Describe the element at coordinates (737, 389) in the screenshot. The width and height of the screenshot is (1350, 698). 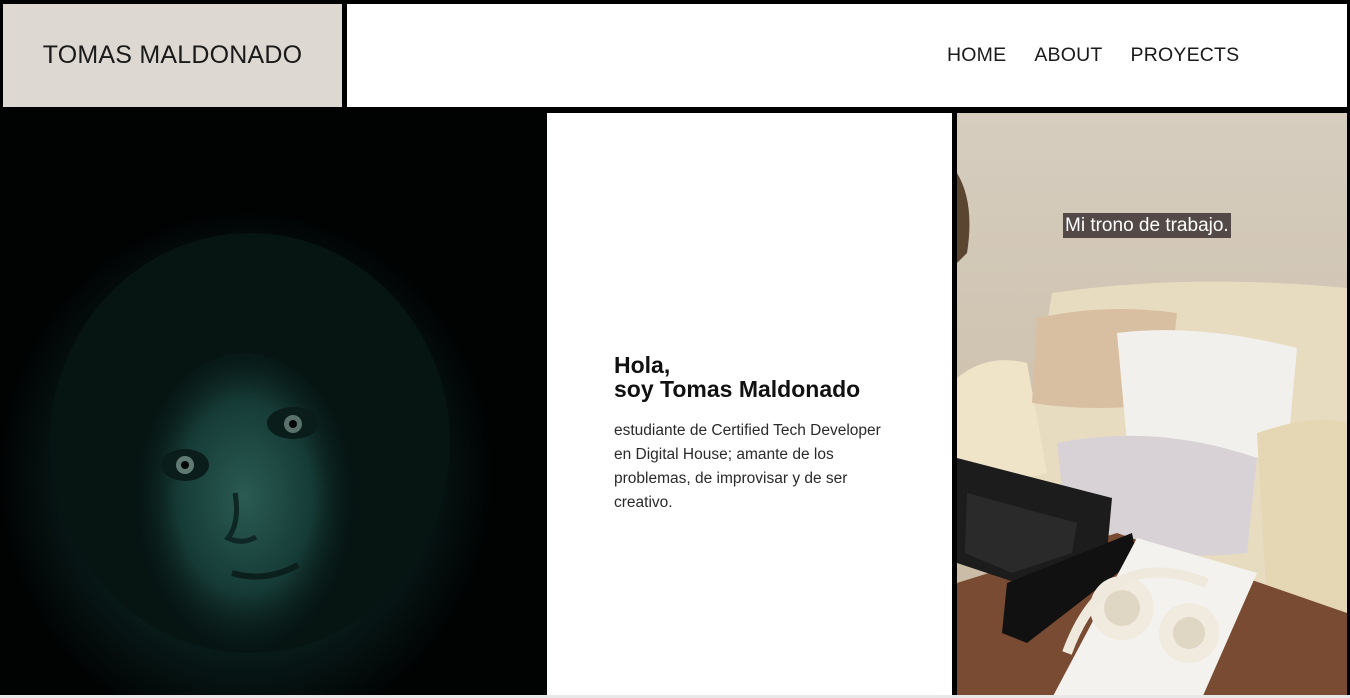
I see `greeting-line-2: soy Tomas Maldonado` at that location.